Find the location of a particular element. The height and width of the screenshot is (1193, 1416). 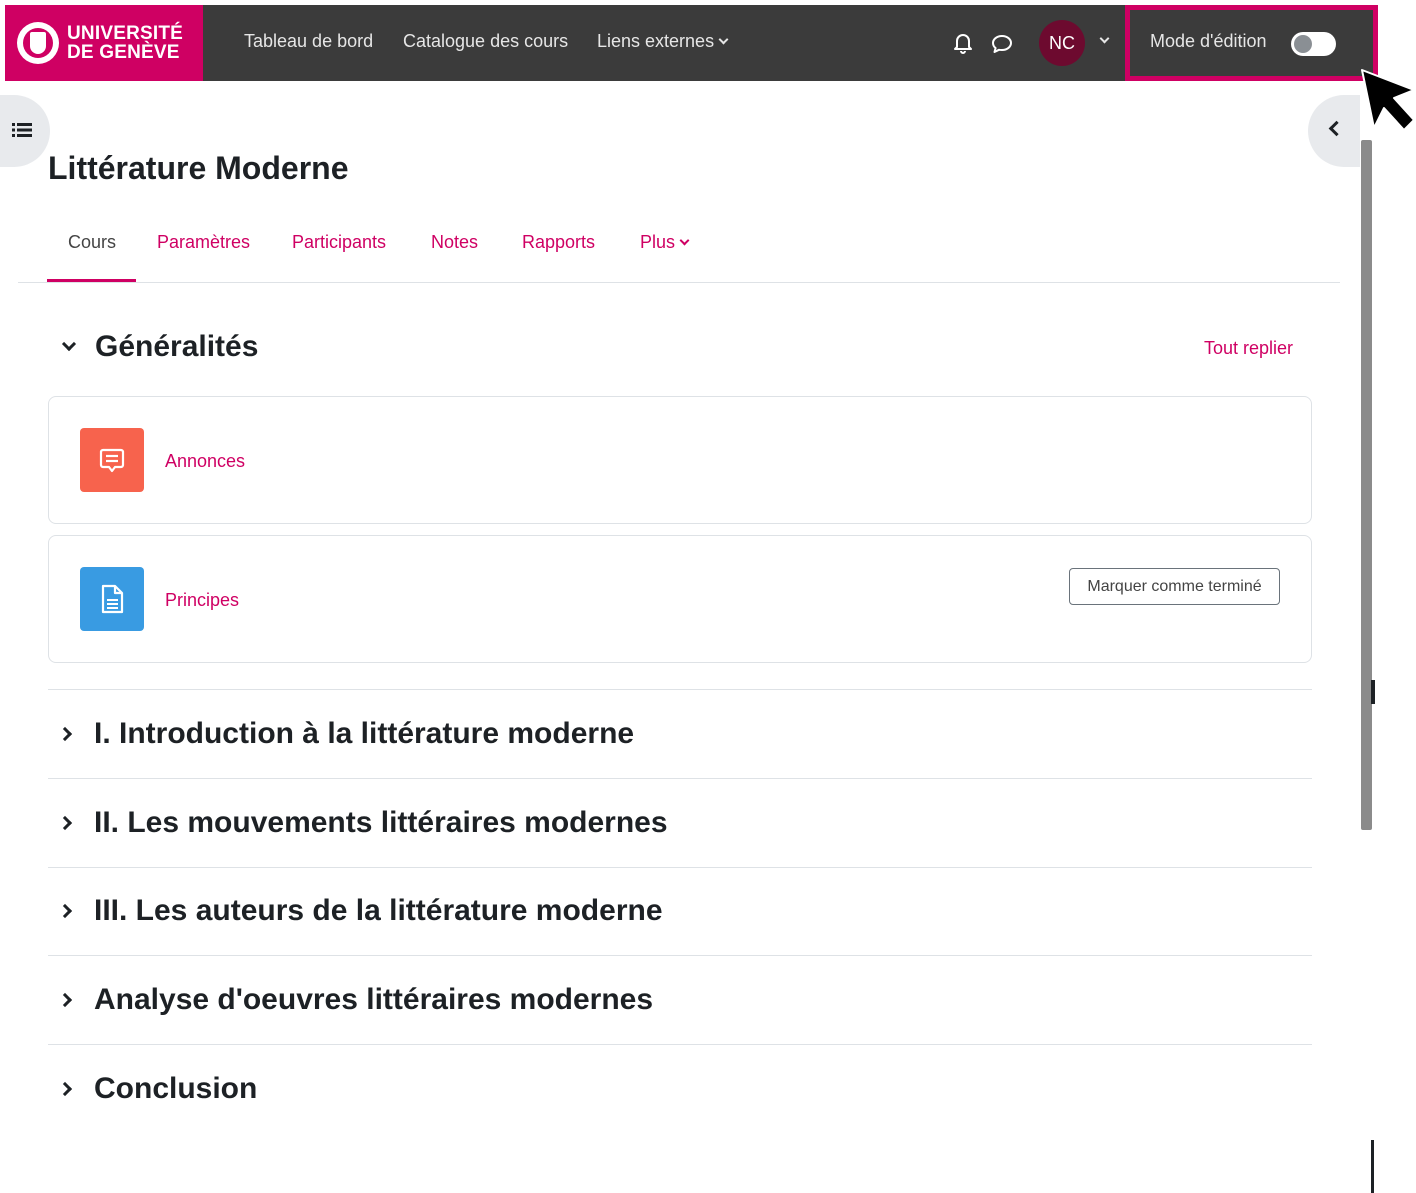

list-icon is located at coordinates (22, 130).